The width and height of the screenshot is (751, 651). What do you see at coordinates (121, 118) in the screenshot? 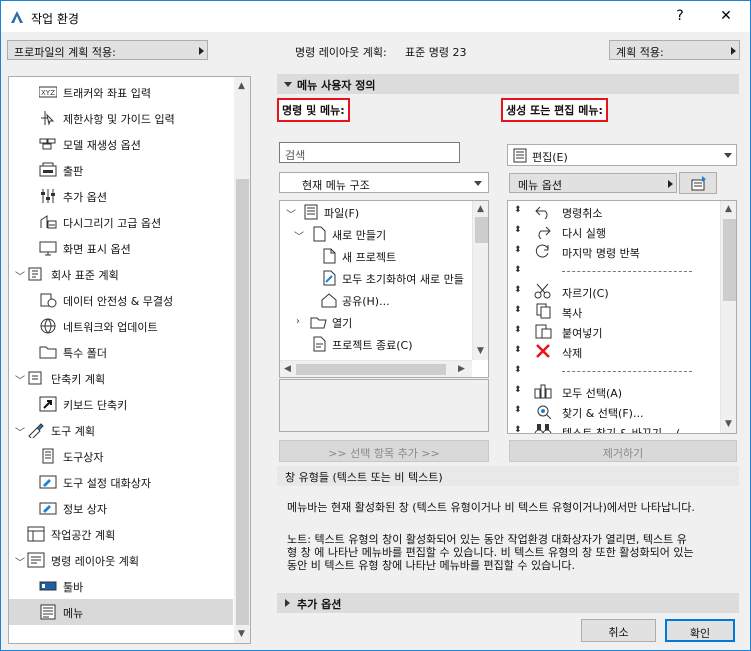
I see `sidebar-item: 제한사항 및 가이드 입력` at bounding box center [121, 118].